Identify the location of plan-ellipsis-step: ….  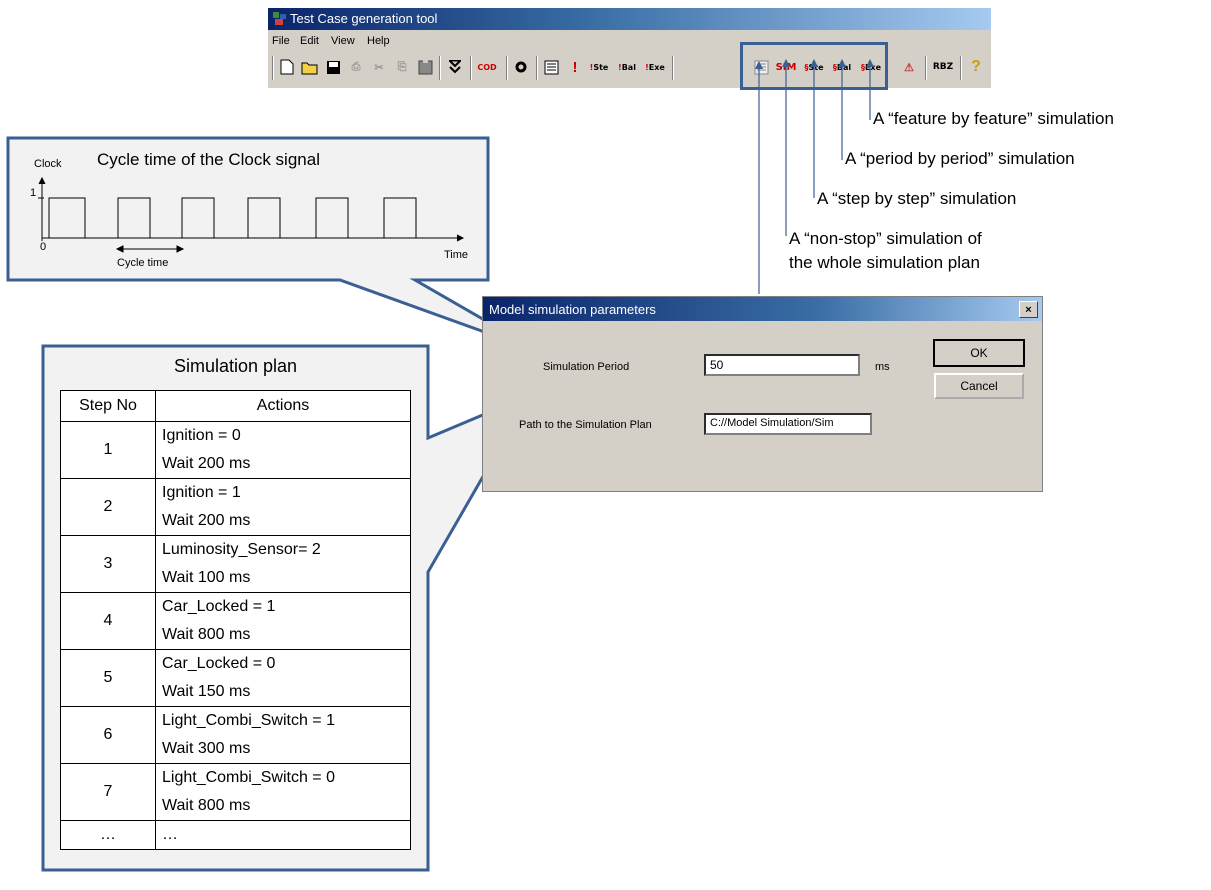
(108, 835).